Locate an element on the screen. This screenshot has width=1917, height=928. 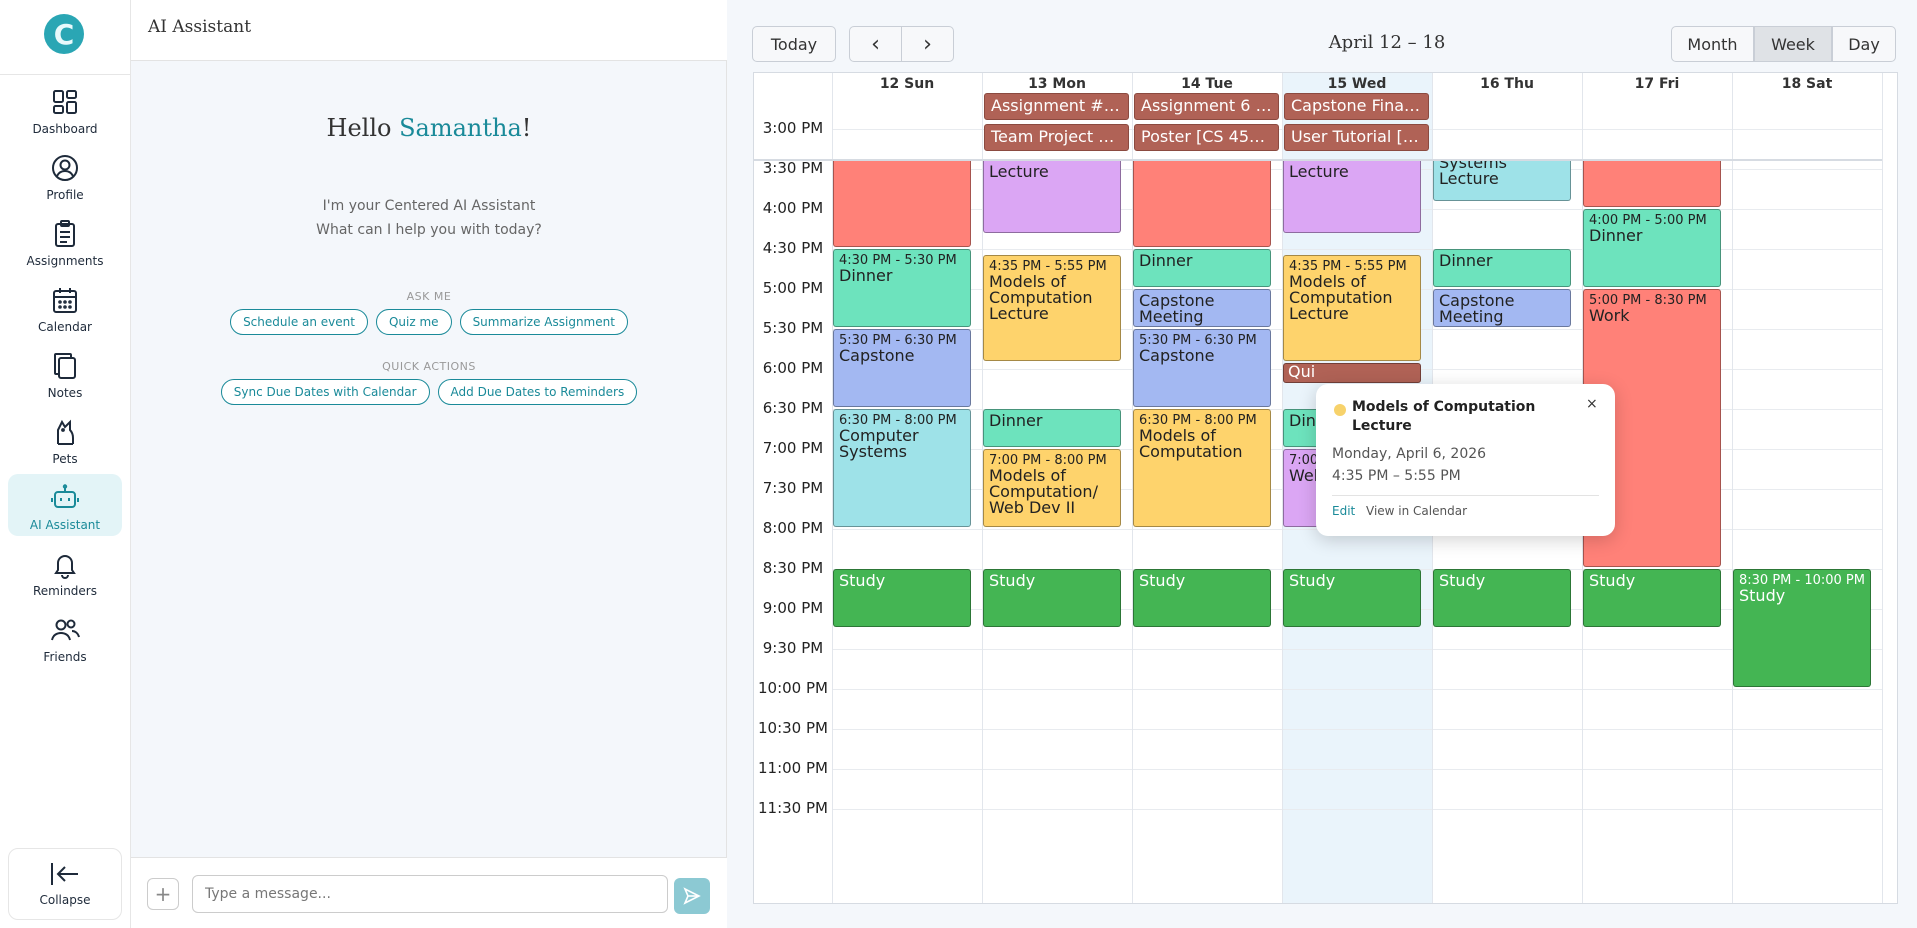
chip-add-due-dates-reminders: Add Due Dates to Reminders is located at coordinates (537, 392).